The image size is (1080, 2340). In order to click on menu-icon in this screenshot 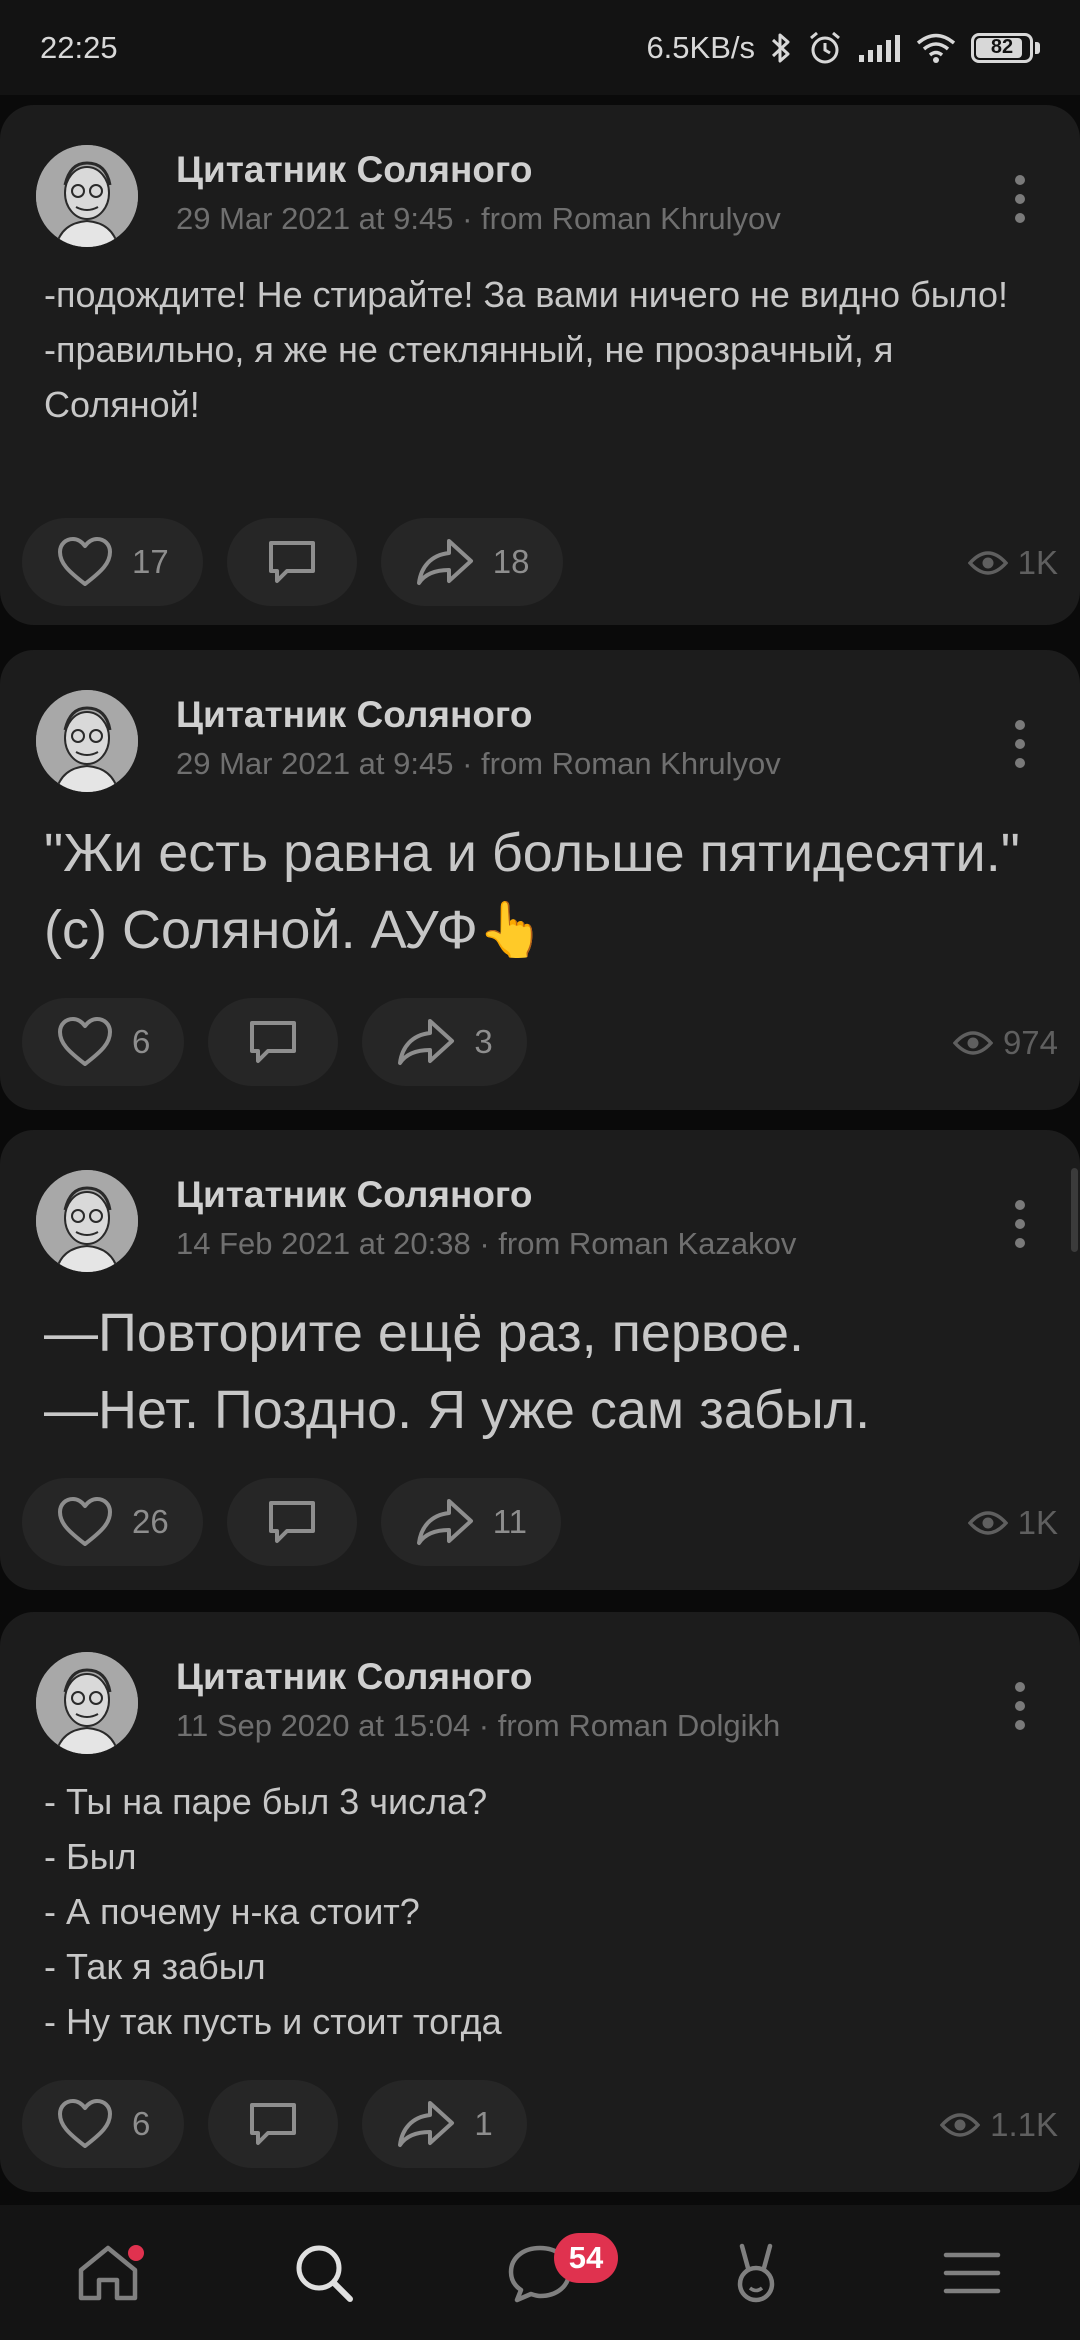, I will do `click(972, 2272)`.